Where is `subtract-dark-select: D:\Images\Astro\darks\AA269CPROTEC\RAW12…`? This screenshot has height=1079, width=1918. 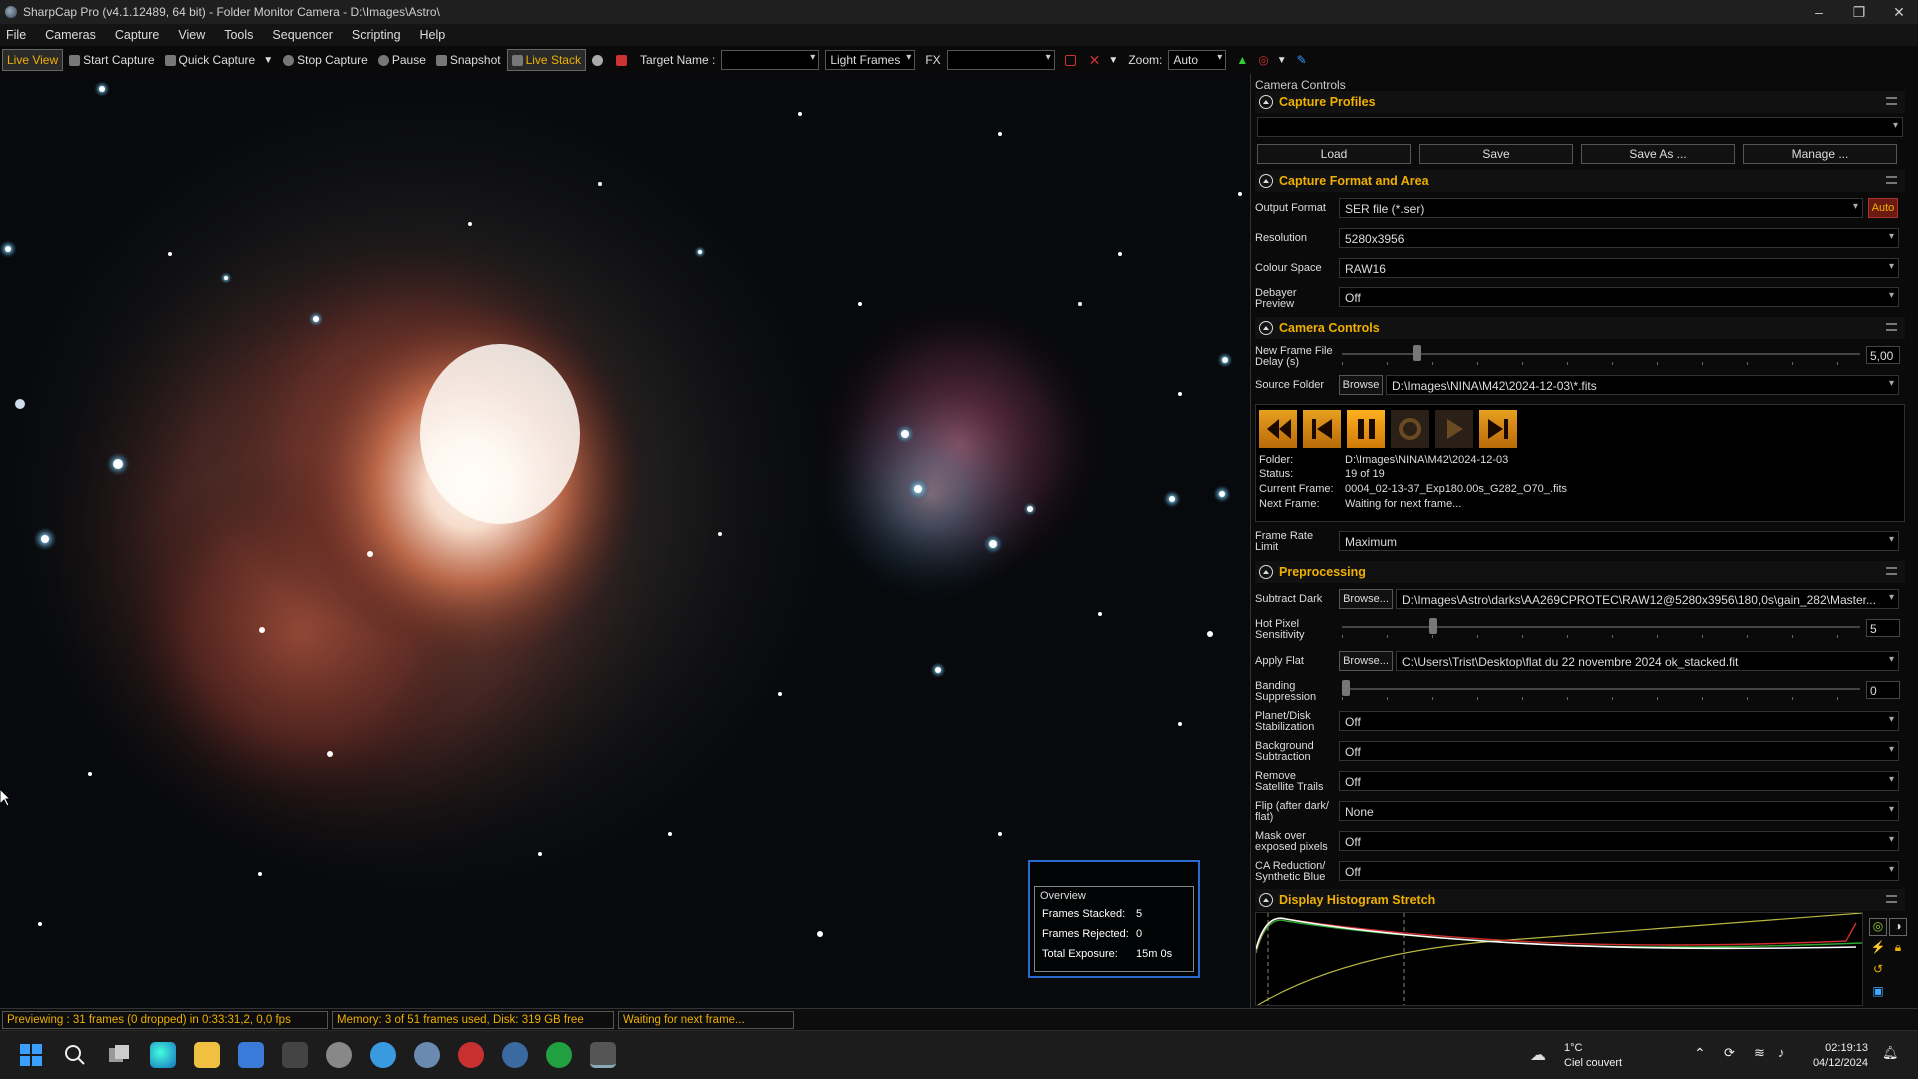
subtract-dark-select: D:\Images\Astro\darks\AA269CPROTEC\RAW12… is located at coordinates (1647, 599).